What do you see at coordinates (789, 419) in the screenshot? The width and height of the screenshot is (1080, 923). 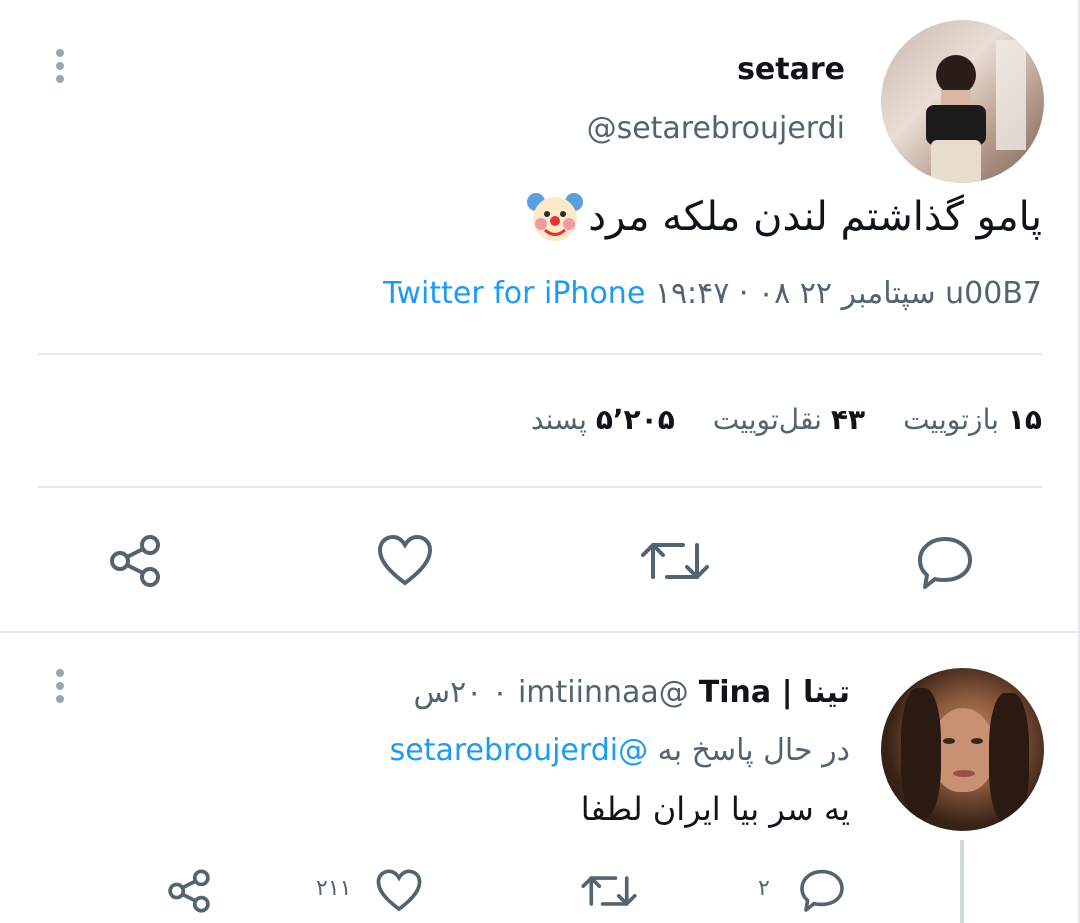 I see `quotes-stat: ۴۳ نقل‌توییت` at bounding box center [789, 419].